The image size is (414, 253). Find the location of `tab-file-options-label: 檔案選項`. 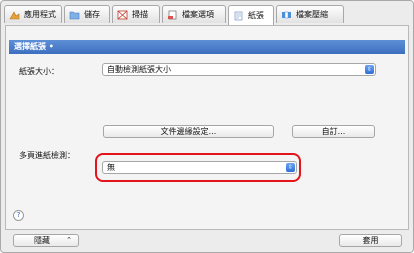

tab-file-options-label: 檔案選項 is located at coordinates (198, 14).